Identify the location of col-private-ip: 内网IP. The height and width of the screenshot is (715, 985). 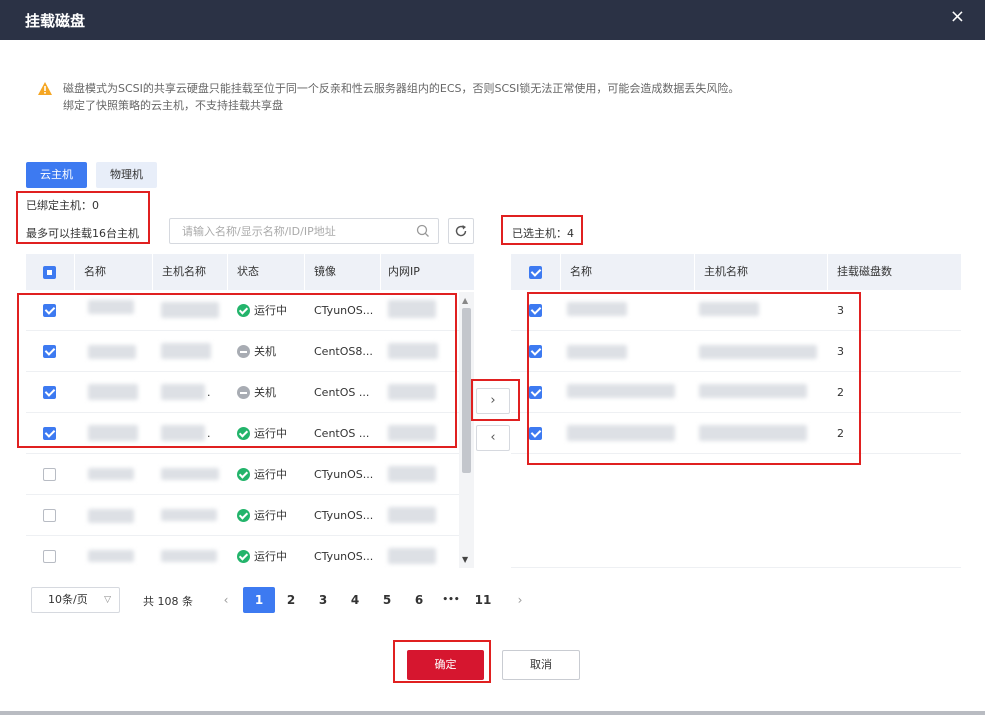
(404, 271).